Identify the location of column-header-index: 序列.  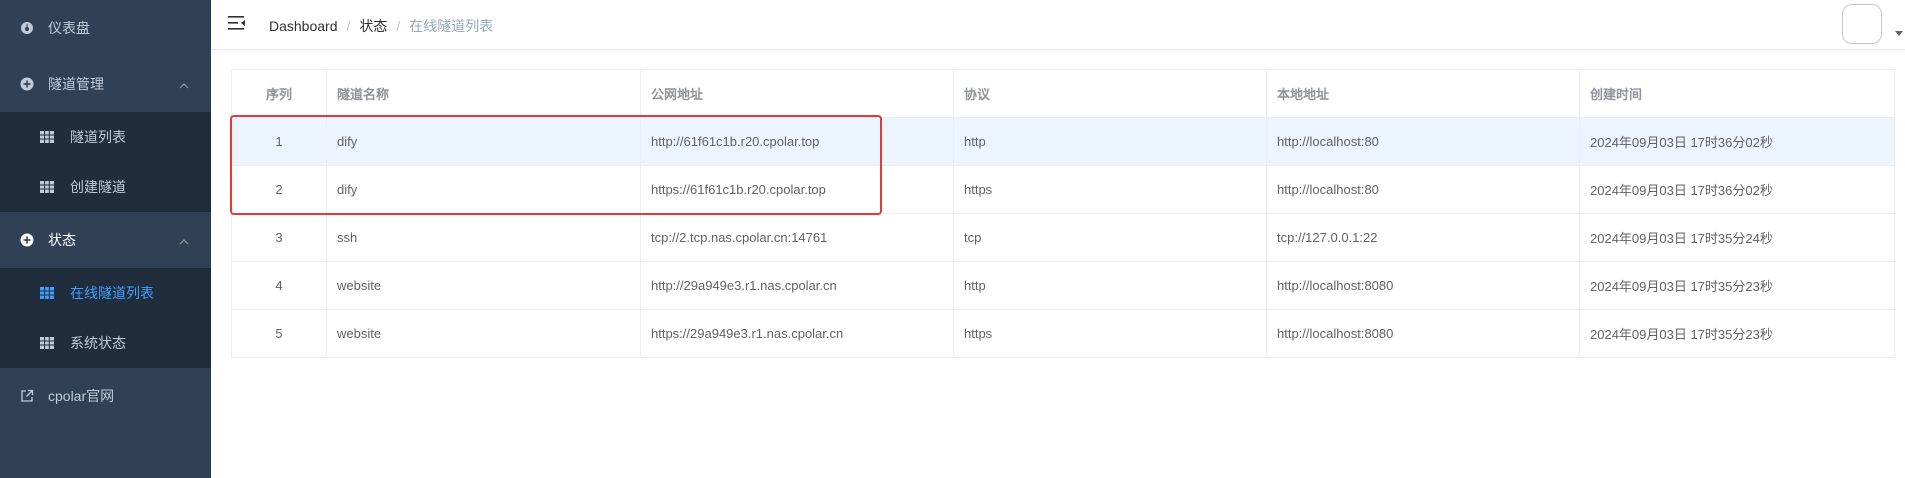
(279, 93).